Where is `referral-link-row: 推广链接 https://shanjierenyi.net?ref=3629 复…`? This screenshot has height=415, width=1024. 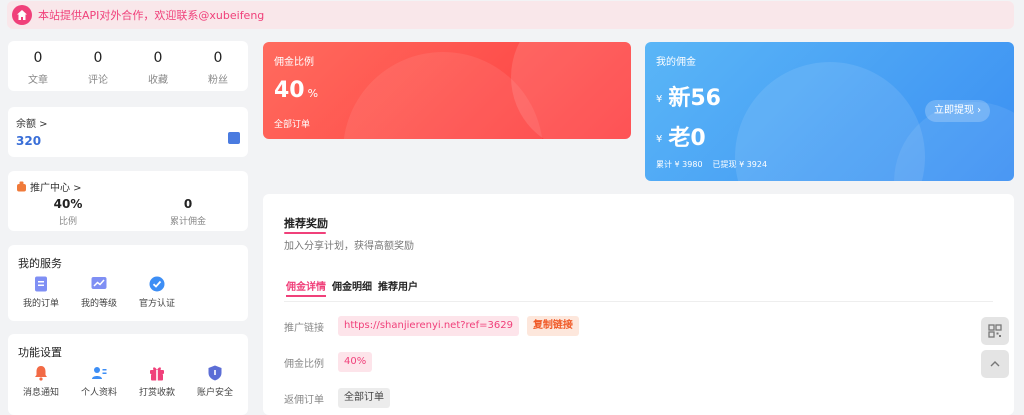 referral-link-row: 推广链接 https://shanjierenyi.net?ref=3629 复… is located at coordinates (431, 326).